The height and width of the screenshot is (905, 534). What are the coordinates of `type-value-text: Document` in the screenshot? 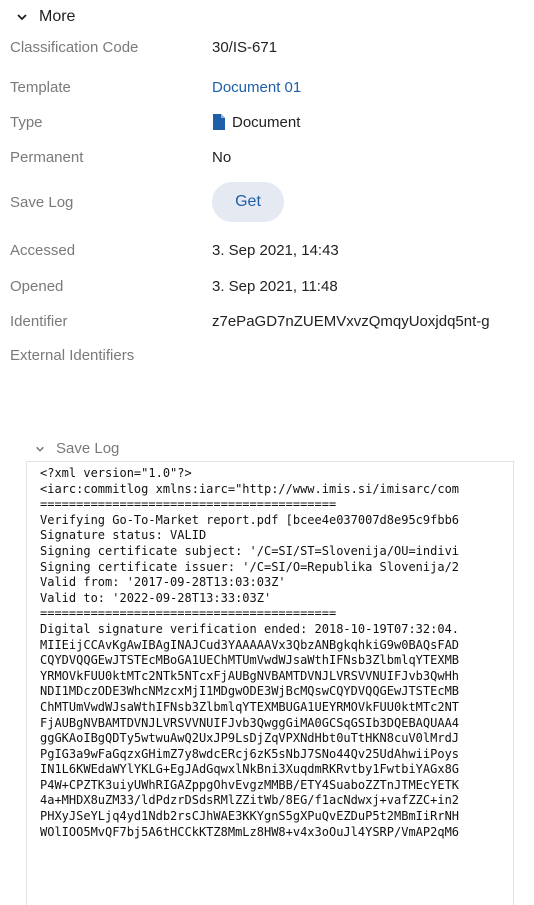 It's located at (266, 122).